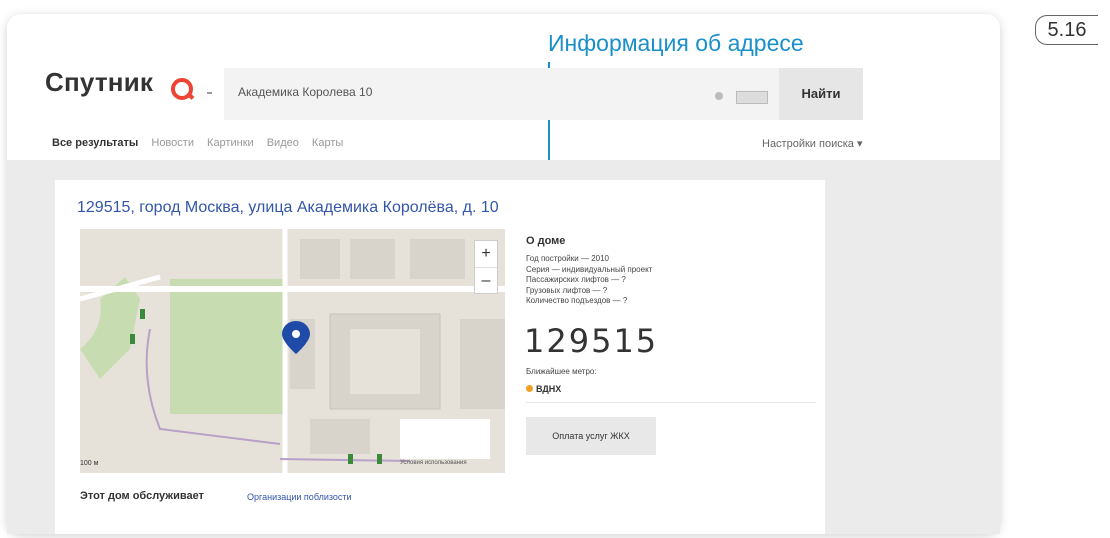 This screenshot has width=1110, height=538. I want to click on nearest-metro-label: Ближайшее метро:, so click(561, 371).